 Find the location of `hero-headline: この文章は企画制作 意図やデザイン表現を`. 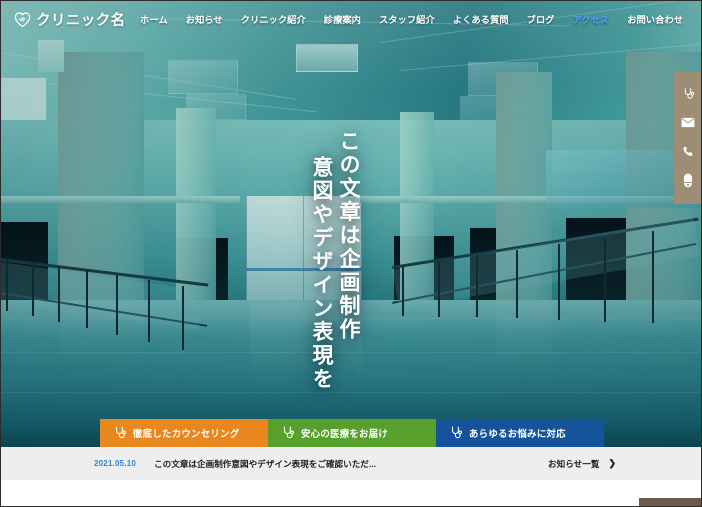

hero-headline: この文章は企画制作 意図やデザイン表現を is located at coordinates (335, 260).